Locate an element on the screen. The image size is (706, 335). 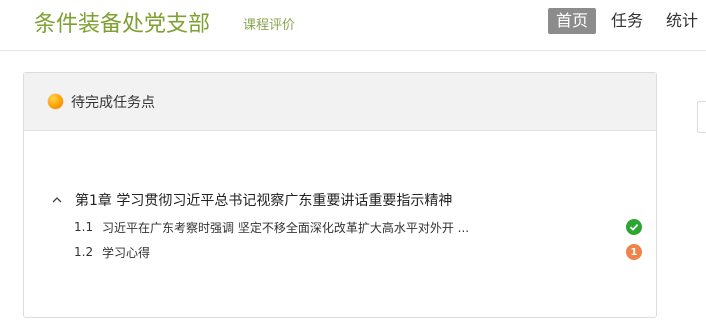
item-number: 1.2 is located at coordinates (84, 252).